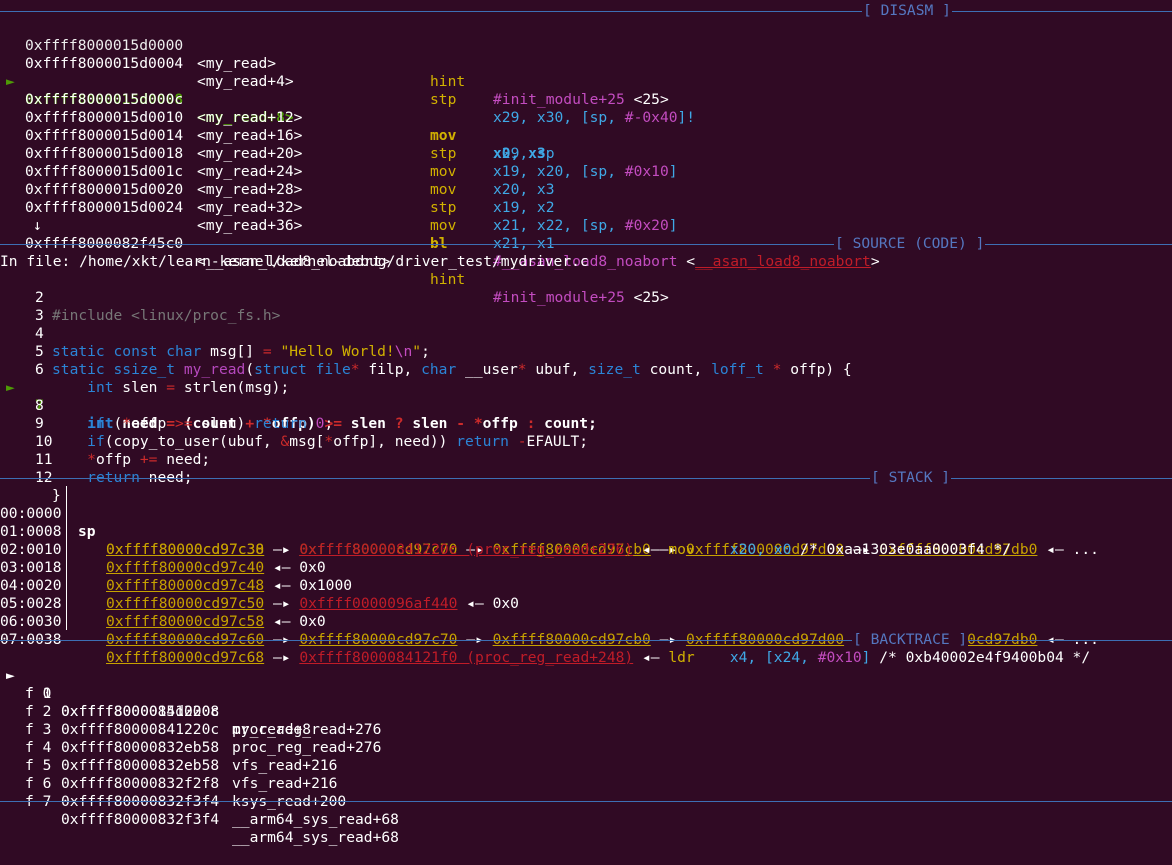 This screenshot has height=865, width=1172. Describe the element at coordinates (586, 244) in the screenshot. I see `source-separator: [ SOURCE (CODE) ]` at that location.